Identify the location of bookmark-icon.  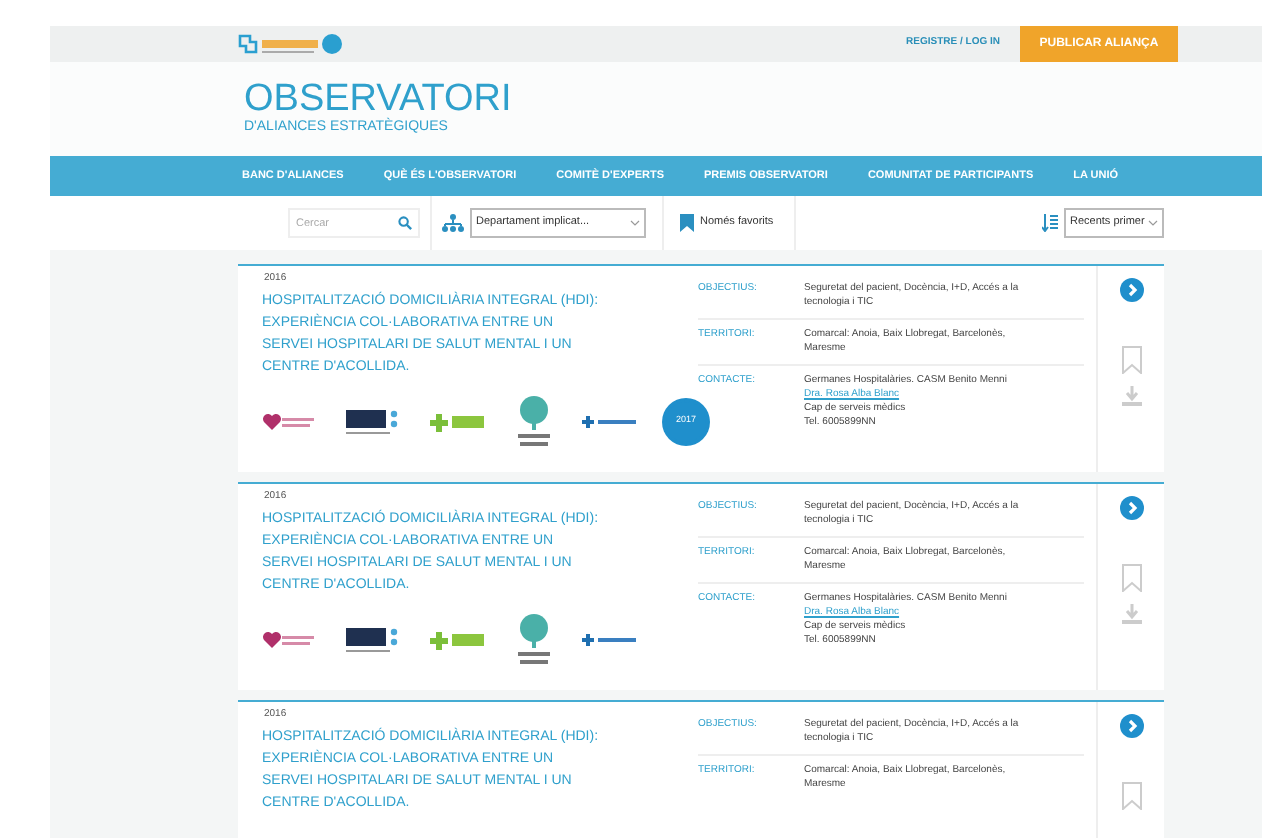
(687, 223).